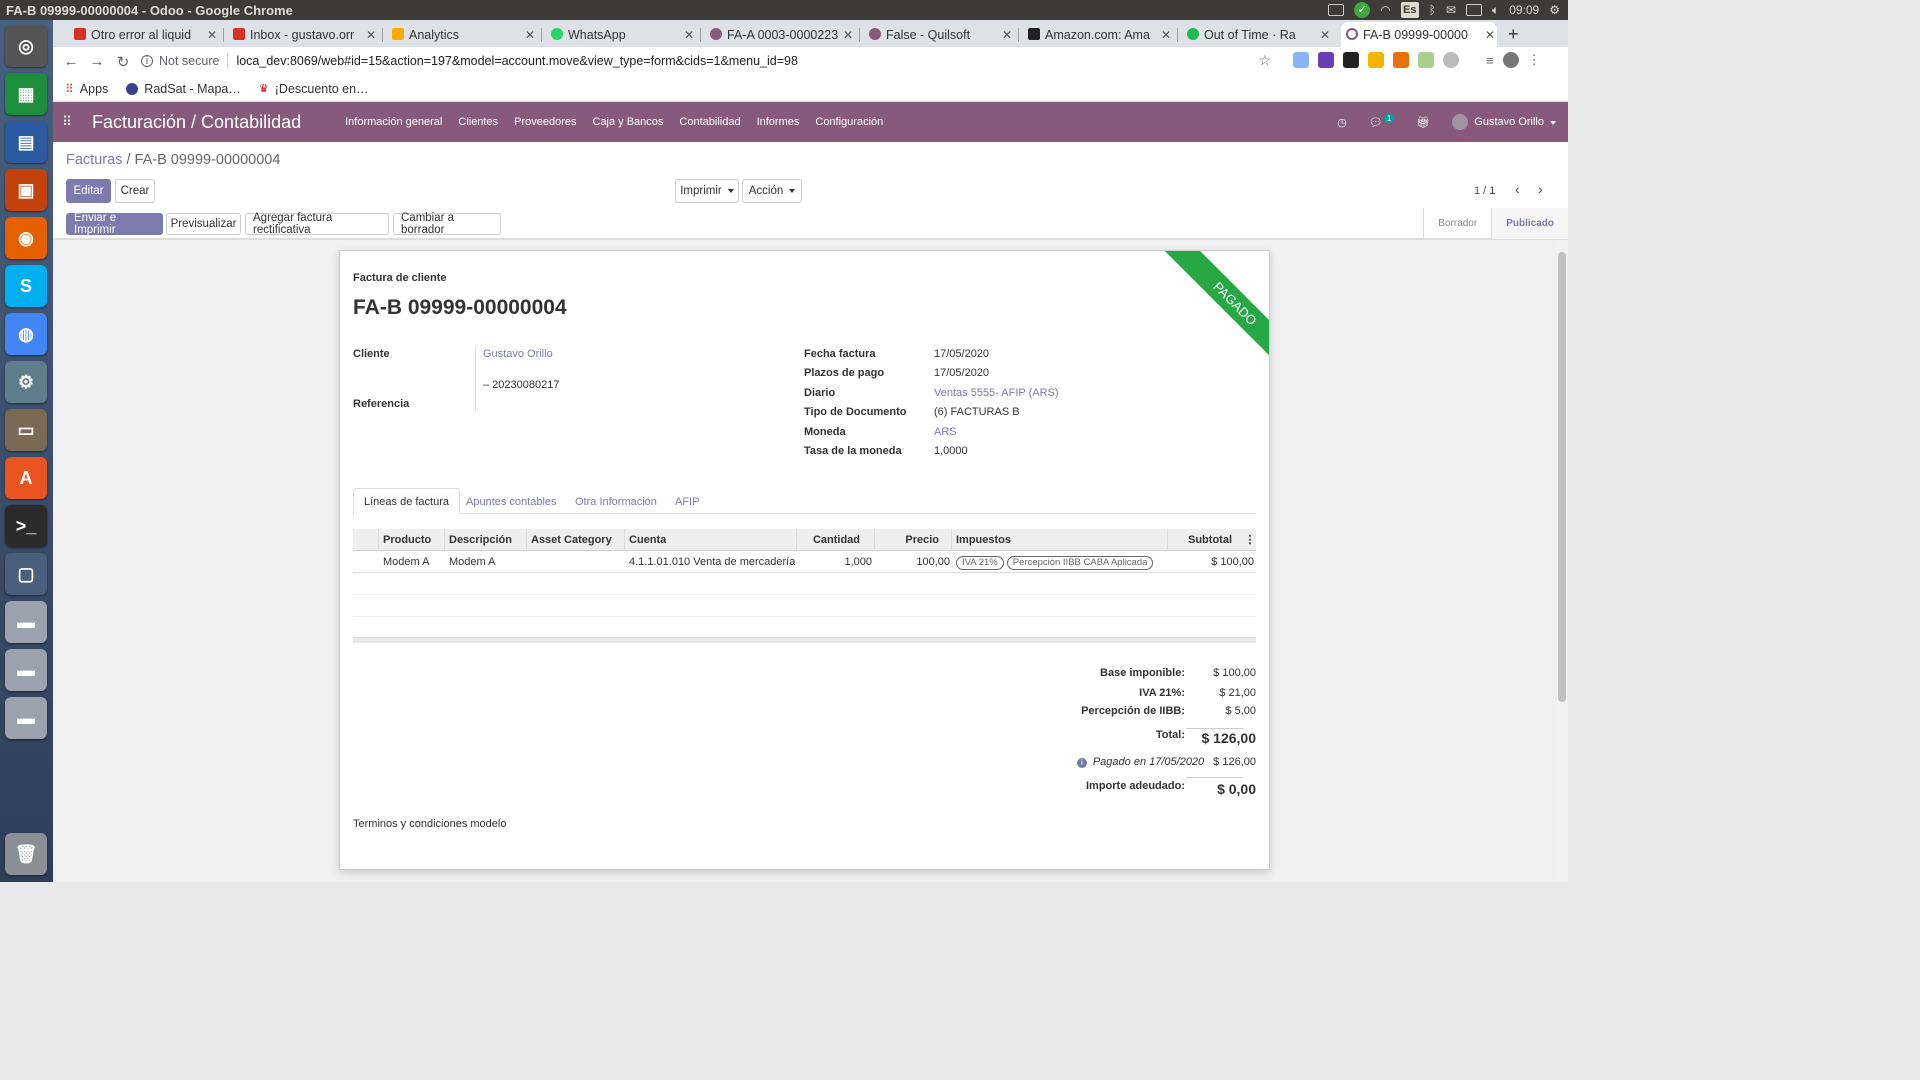 This screenshot has height=1080, width=1920. What do you see at coordinates (317, 224) in the screenshot?
I see `add-credit-note-button: Agregar factura rectificativa` at bounding box center [317, 224].